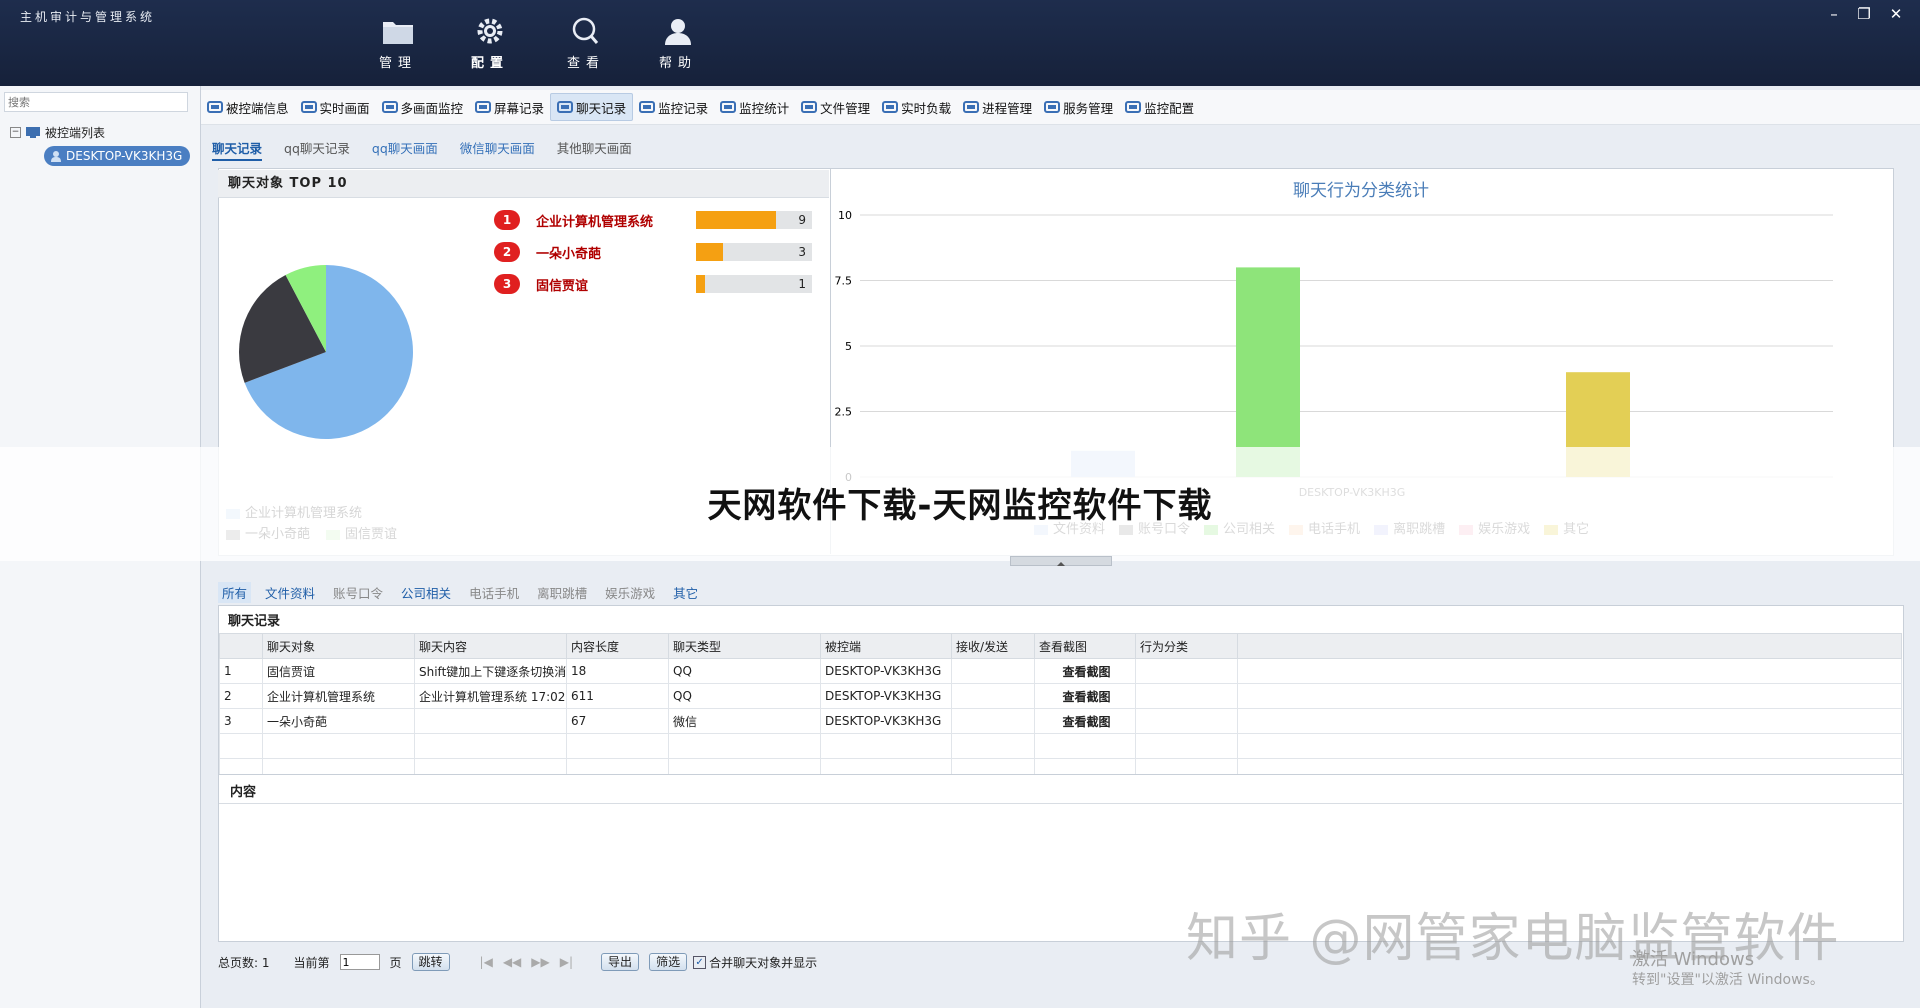 The width and height of the screenshot is (1920, 1008). What do you see at coordinates (507, 220) in the screenshot?
I see `rank-badge: 1` at bounding box center [507, 220].